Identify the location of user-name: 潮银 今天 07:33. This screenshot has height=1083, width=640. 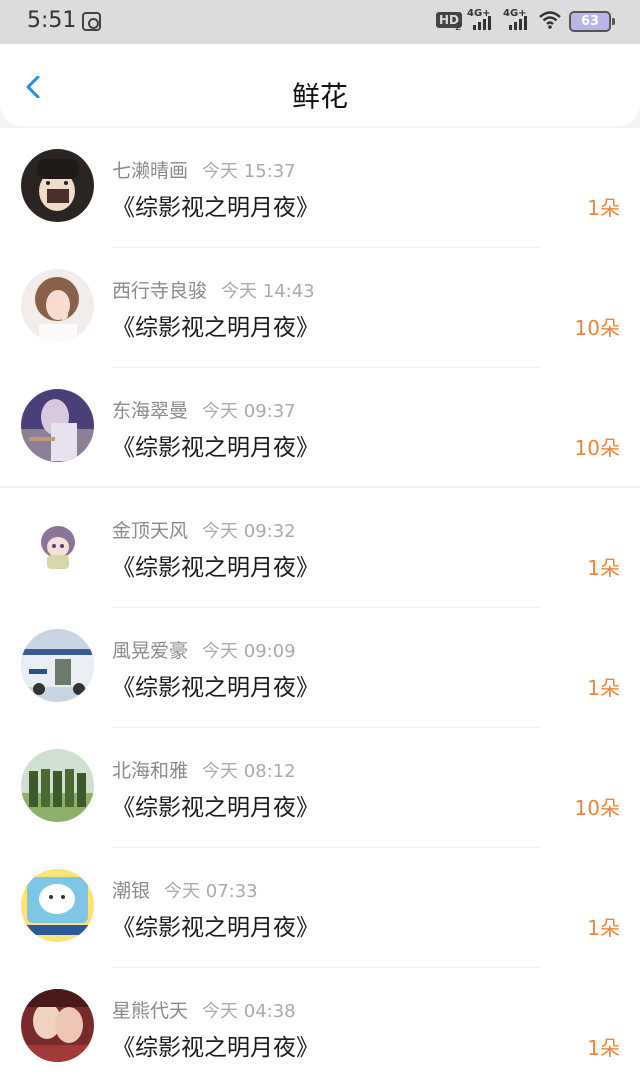
(185, 891).